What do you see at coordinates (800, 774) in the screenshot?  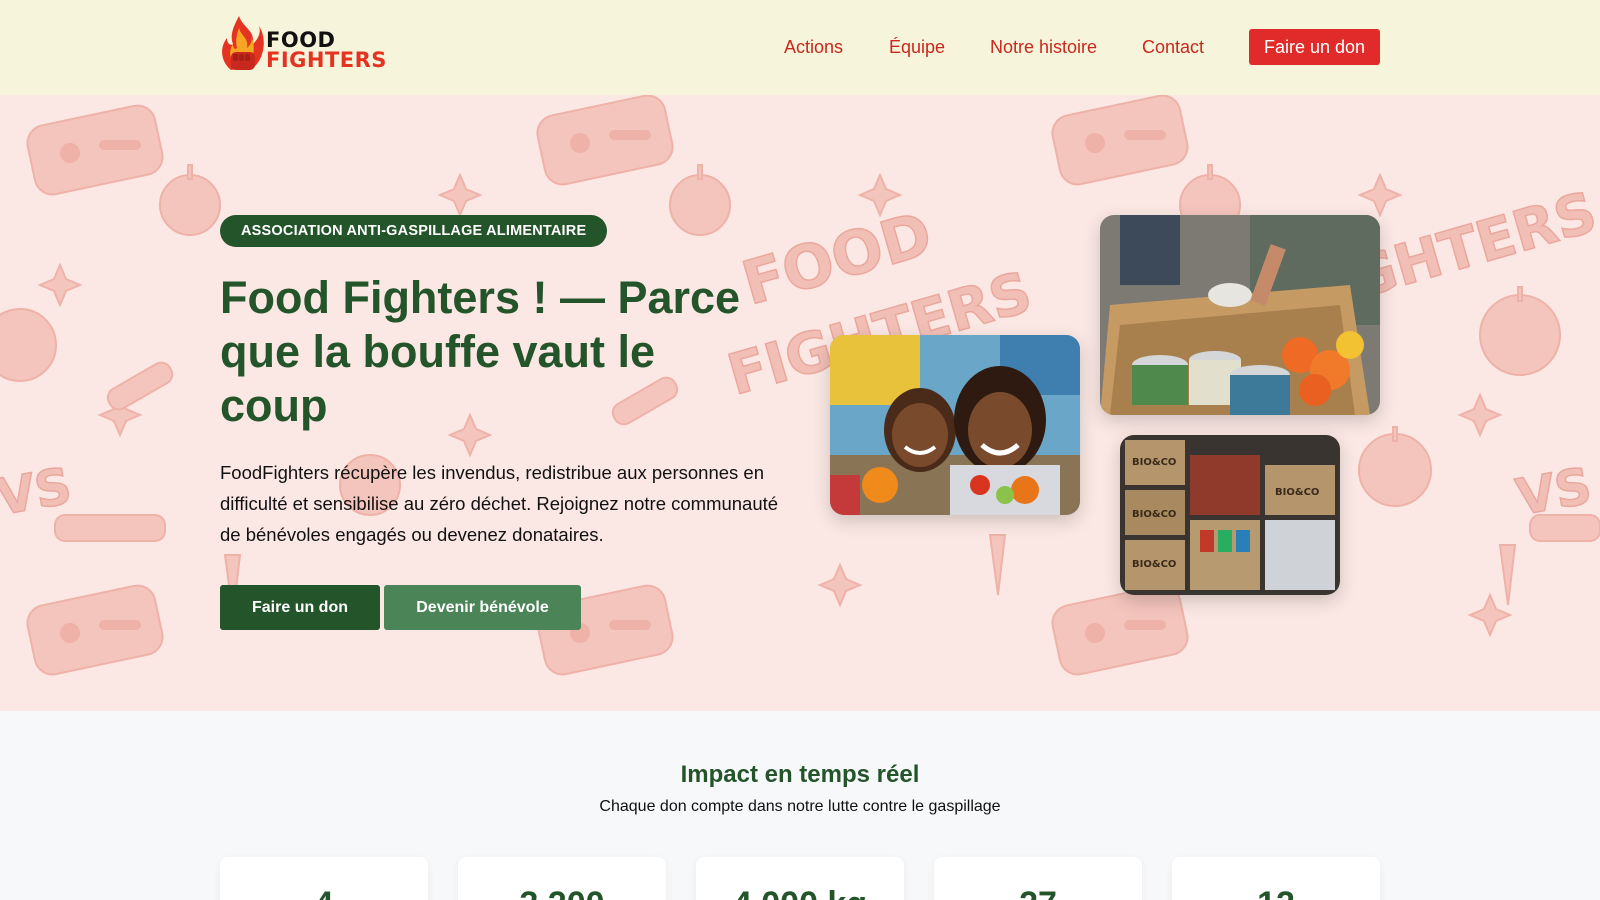 I see `impact-title: Impact en temps réel` at bounding box center [800, 774].